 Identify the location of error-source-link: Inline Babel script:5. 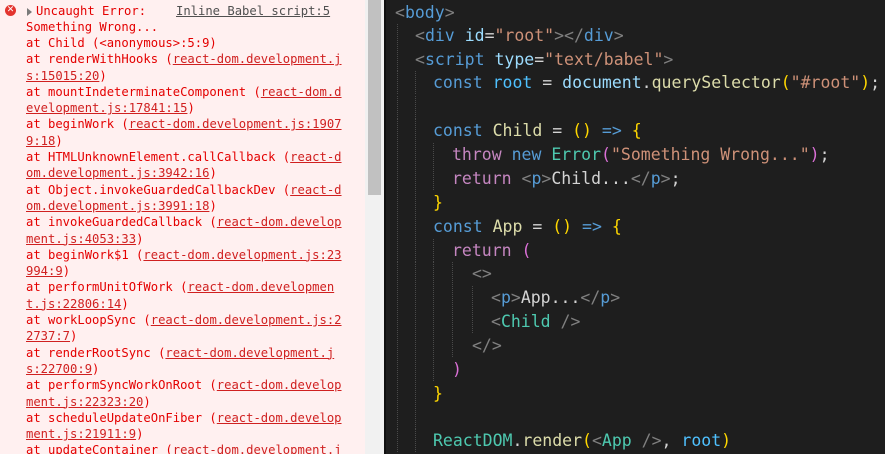
(253, 11).